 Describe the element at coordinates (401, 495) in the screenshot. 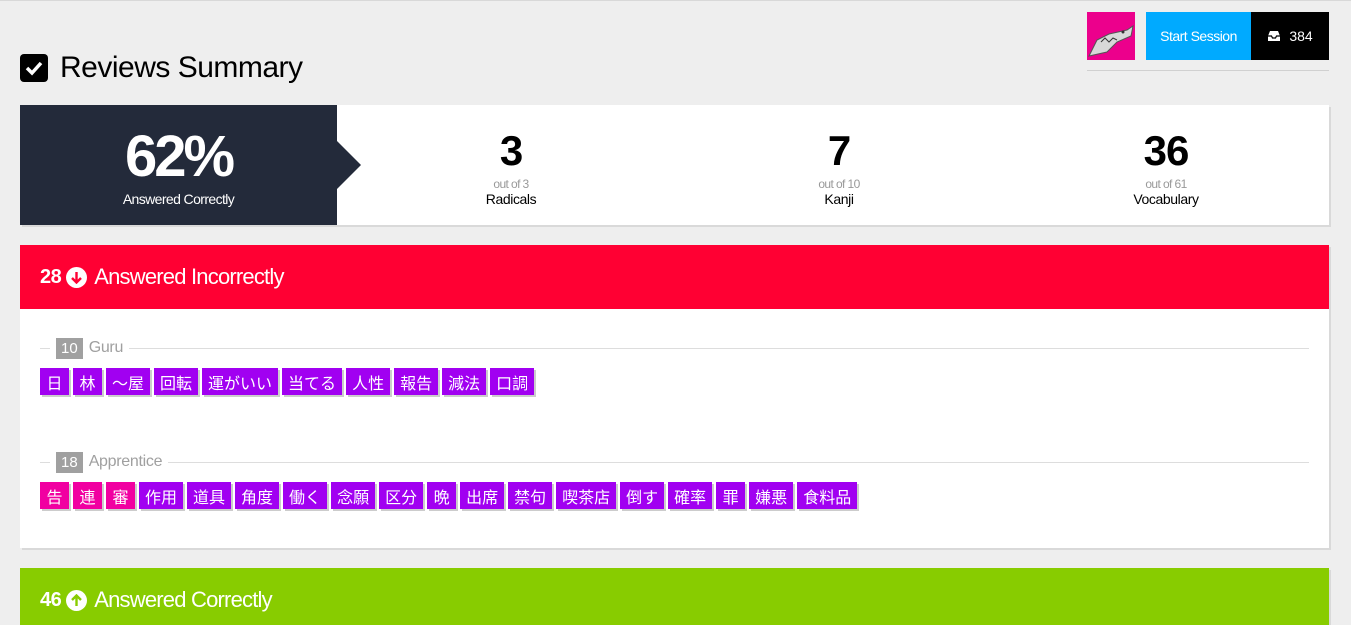

I see `vocab-item: 区分` at that location.